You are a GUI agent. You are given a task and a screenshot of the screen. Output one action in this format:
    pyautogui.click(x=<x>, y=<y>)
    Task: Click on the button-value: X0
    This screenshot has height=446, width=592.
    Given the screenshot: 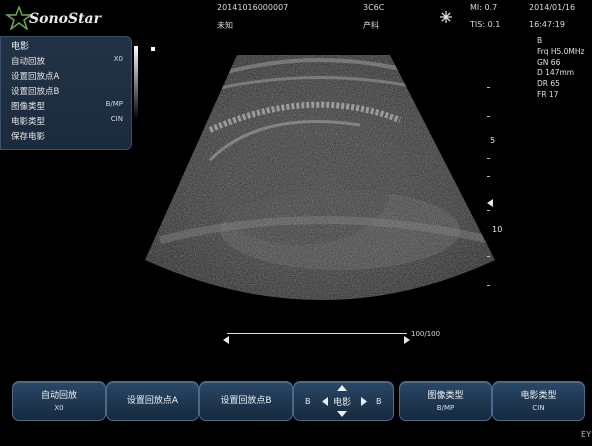 What is the action you would take?
    pyautogui.click(x=59, y=408)
    